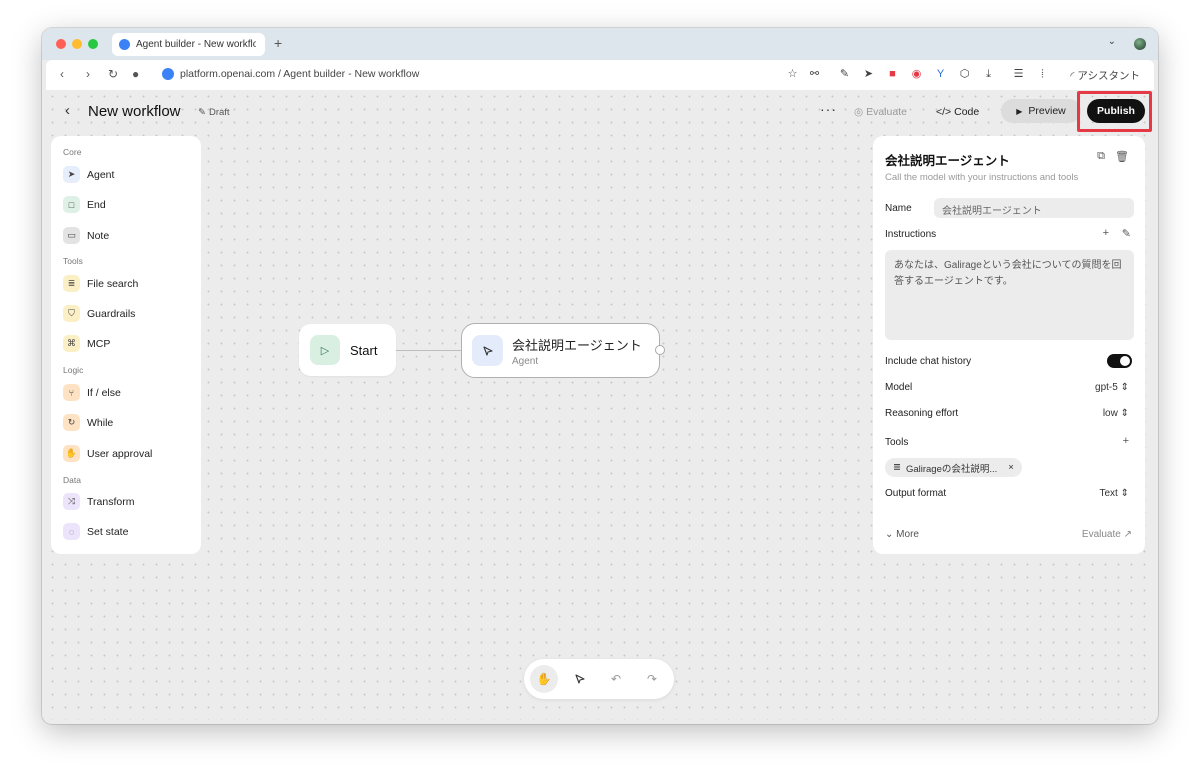 Image resolution: width=1200 pixels, height=781 pixels. What do you see at coordinates (1108, 493) in the screenshot?
I see `output-format-value: Text` at bounding box center [1108, 493].